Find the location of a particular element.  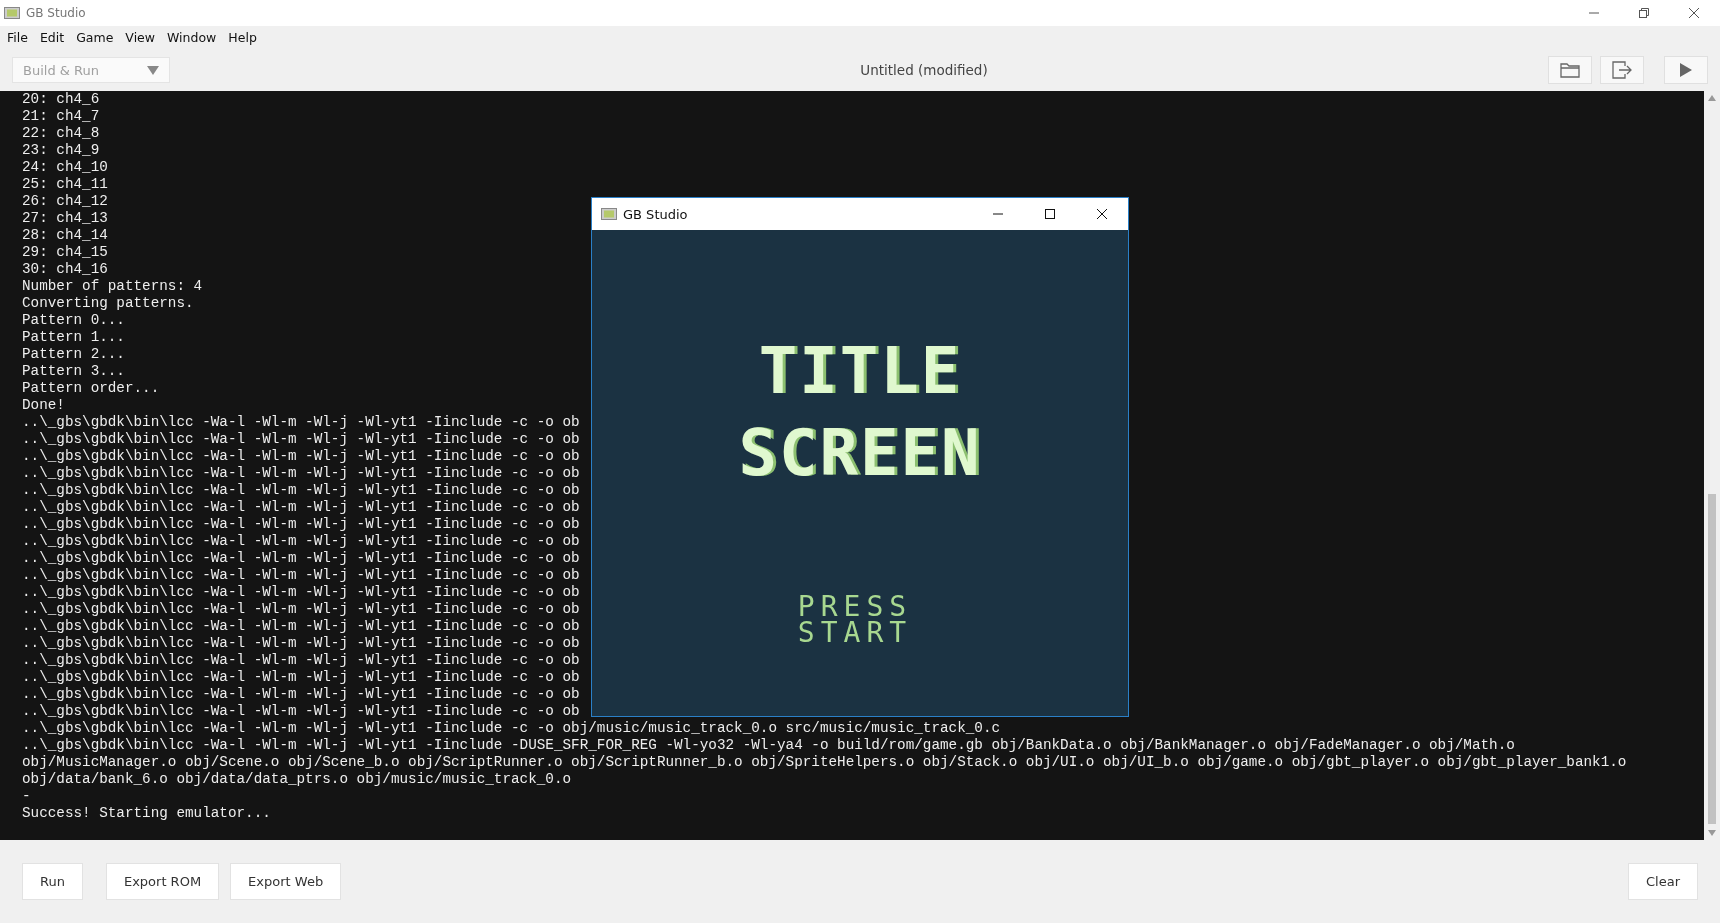

scroll-down-icon is located at coordinates (1712, 833).